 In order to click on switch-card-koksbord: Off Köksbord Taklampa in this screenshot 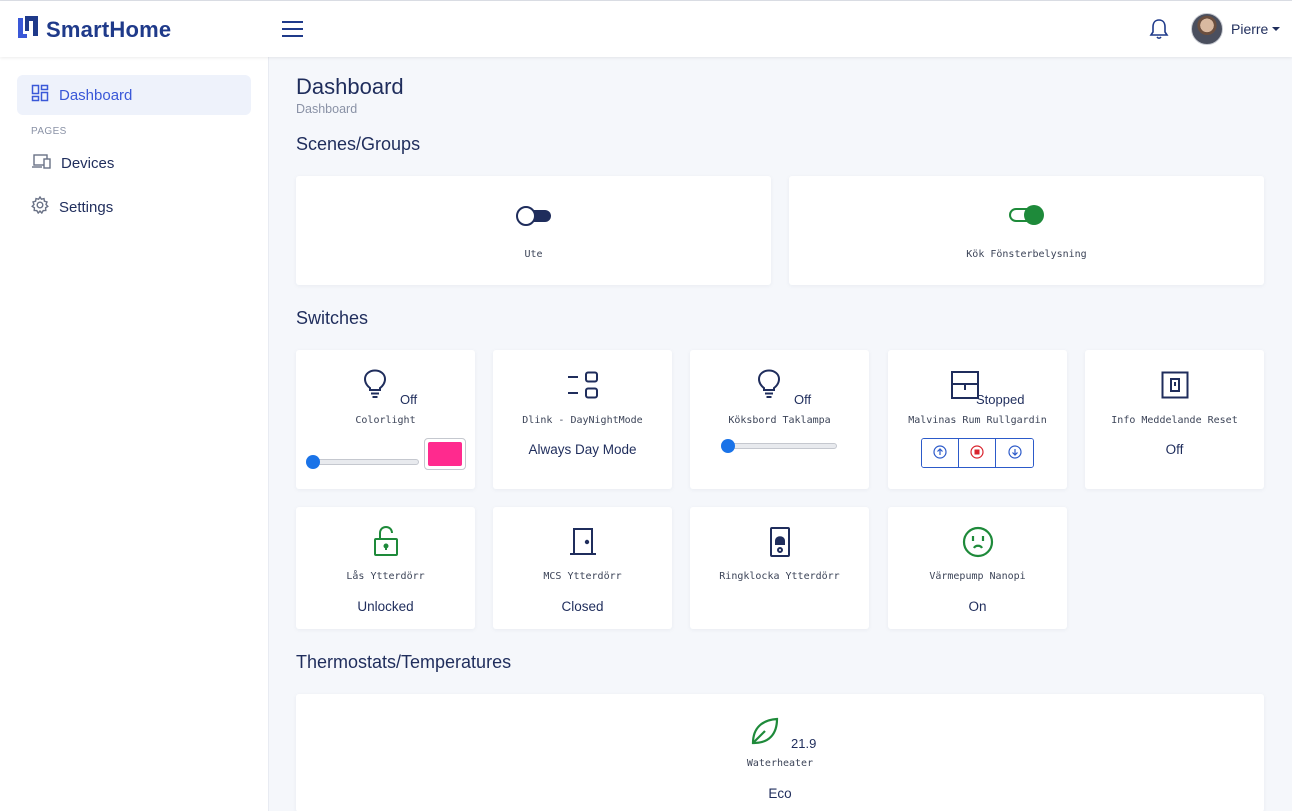, I will do `click(779, 419)`.